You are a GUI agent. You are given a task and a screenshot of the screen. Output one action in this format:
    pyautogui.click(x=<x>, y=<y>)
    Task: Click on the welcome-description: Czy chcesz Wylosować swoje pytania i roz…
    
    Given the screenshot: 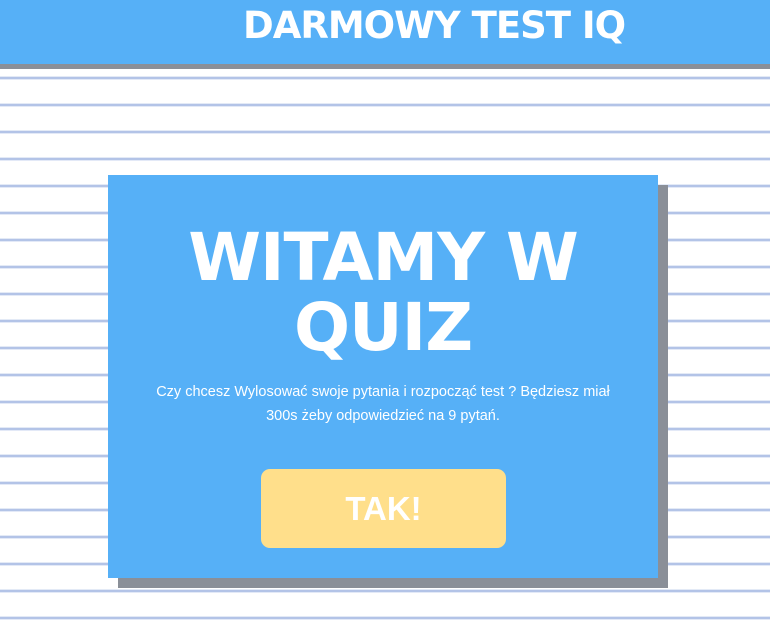 What is the action you would take?
    pyautogui.click(x=383, y=404)
    